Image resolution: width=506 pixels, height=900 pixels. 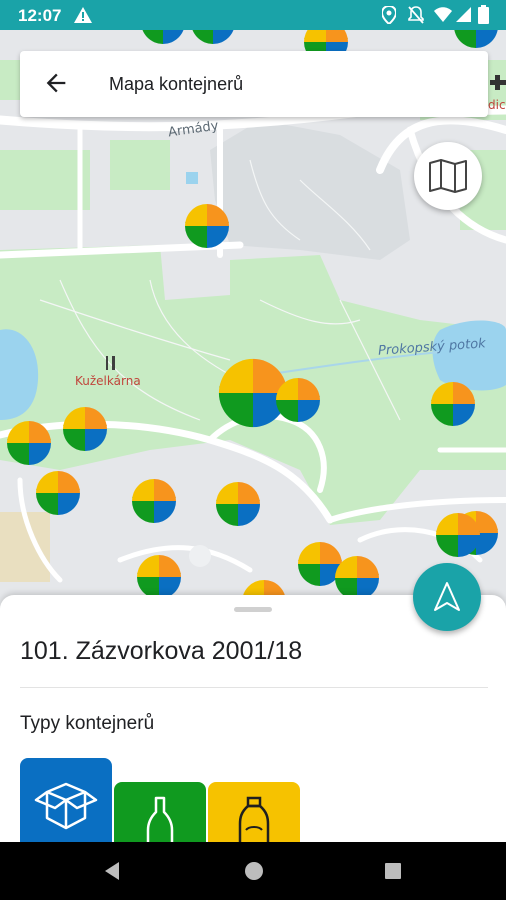 I want to click on location-title: 101. Zázvorkova 2001/18, so click(x=161, y=651).